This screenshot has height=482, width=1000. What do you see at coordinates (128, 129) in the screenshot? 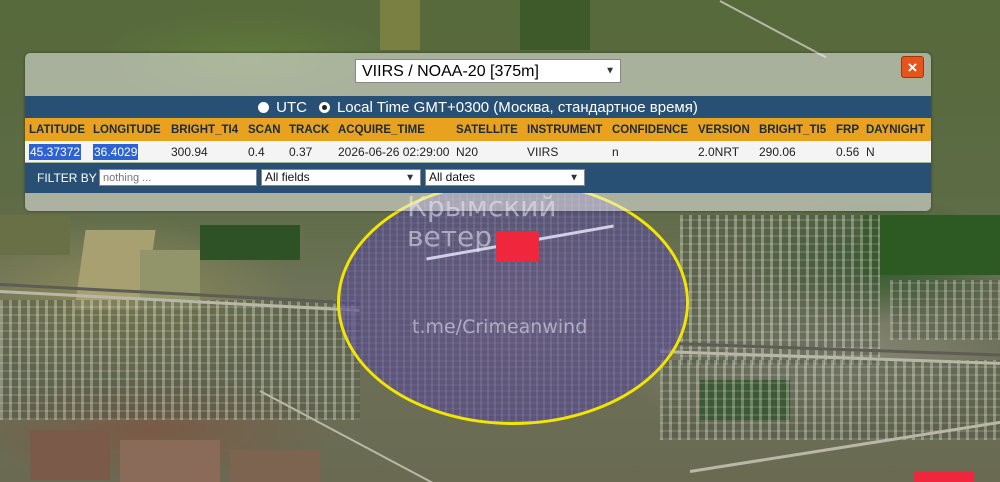
I see `column-header: LONGITUDE` at bounding box center [128, 129].